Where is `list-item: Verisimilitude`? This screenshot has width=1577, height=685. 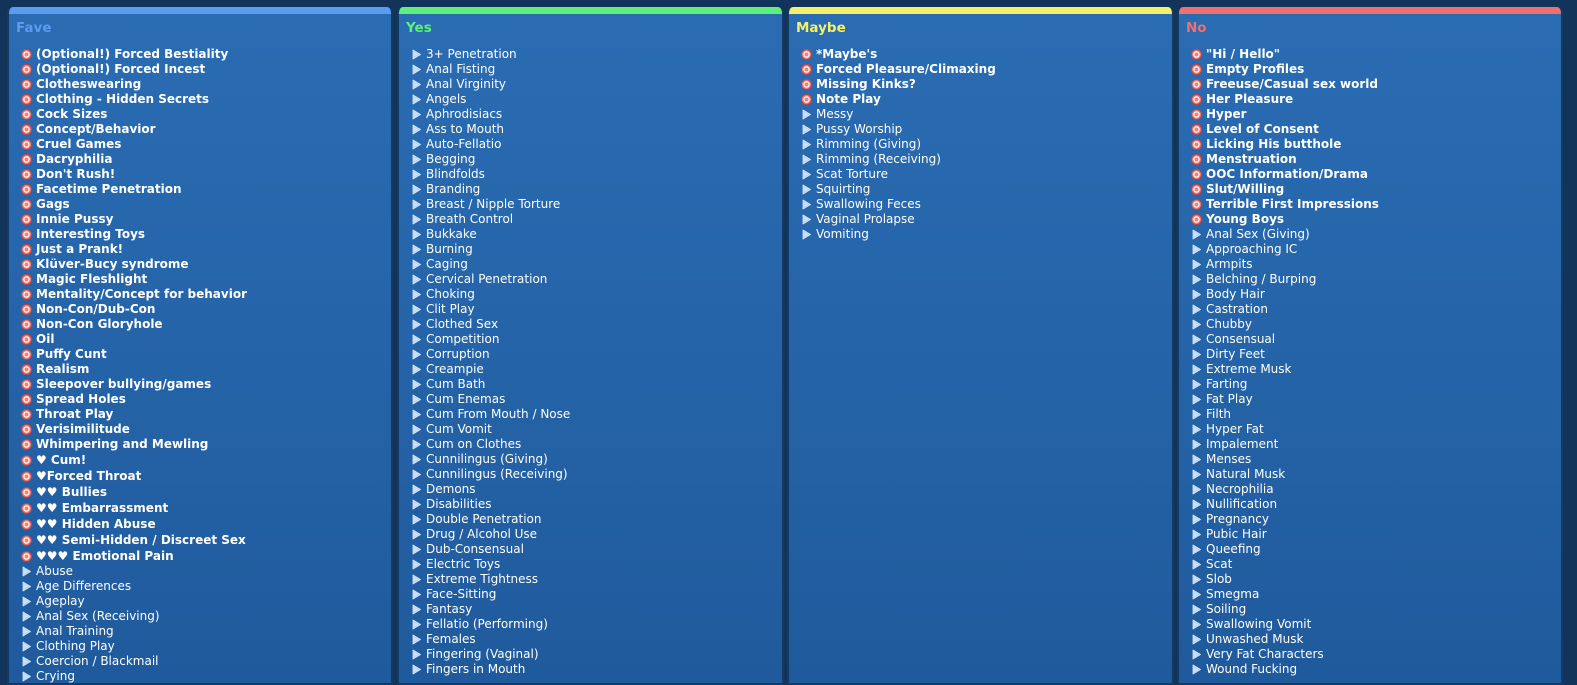 list-item: Verisimilitude is located at coordinates (206, 429).